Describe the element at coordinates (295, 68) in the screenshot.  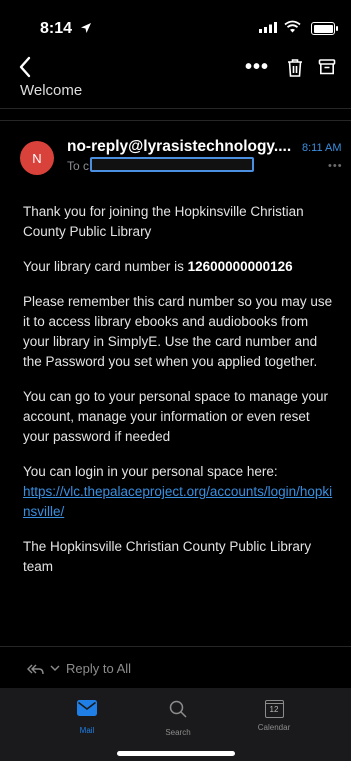
I see `trash-icon` at that location.